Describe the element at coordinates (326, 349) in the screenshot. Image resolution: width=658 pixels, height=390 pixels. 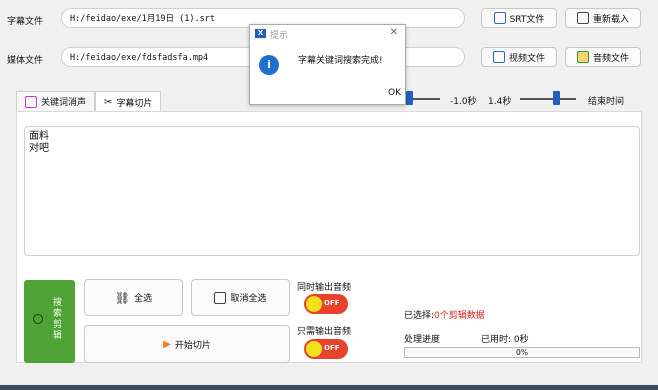
I see `only-audio-toggle: OFF` at that location.